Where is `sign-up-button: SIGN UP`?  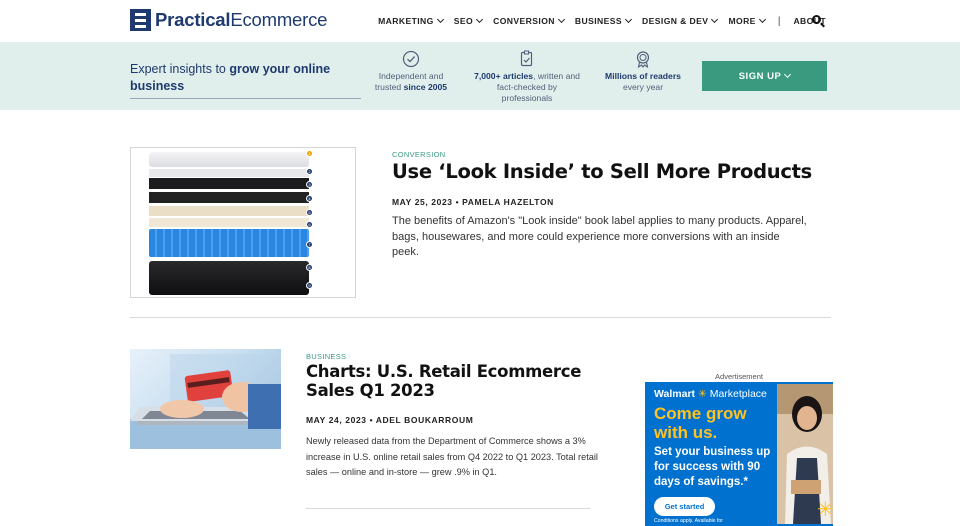 sign-up-button: SIGN UP is located at coordinates (764, 76).